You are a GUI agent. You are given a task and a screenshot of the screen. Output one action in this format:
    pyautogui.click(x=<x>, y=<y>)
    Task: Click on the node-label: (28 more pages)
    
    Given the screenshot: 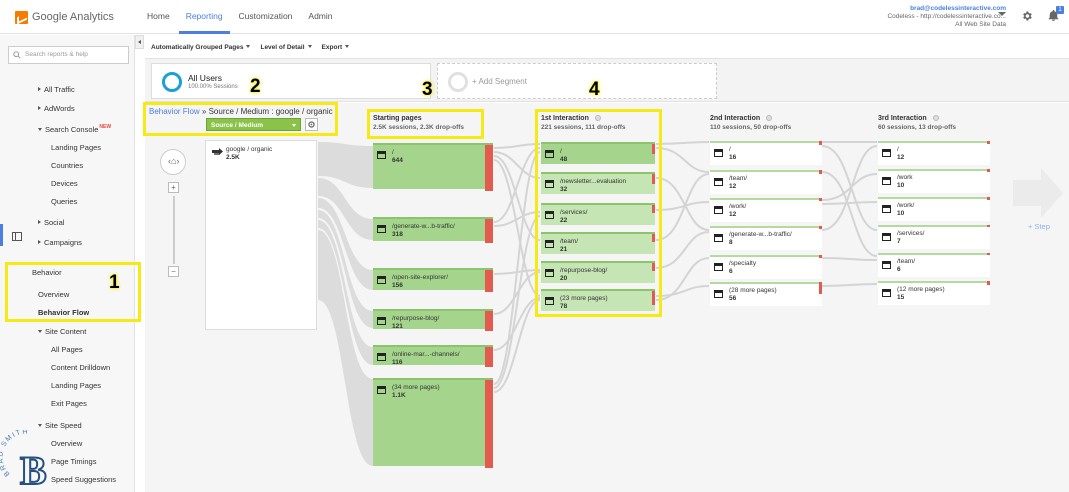 What is the action you would take?
    pyautogui.click(x=753, y=290)
    